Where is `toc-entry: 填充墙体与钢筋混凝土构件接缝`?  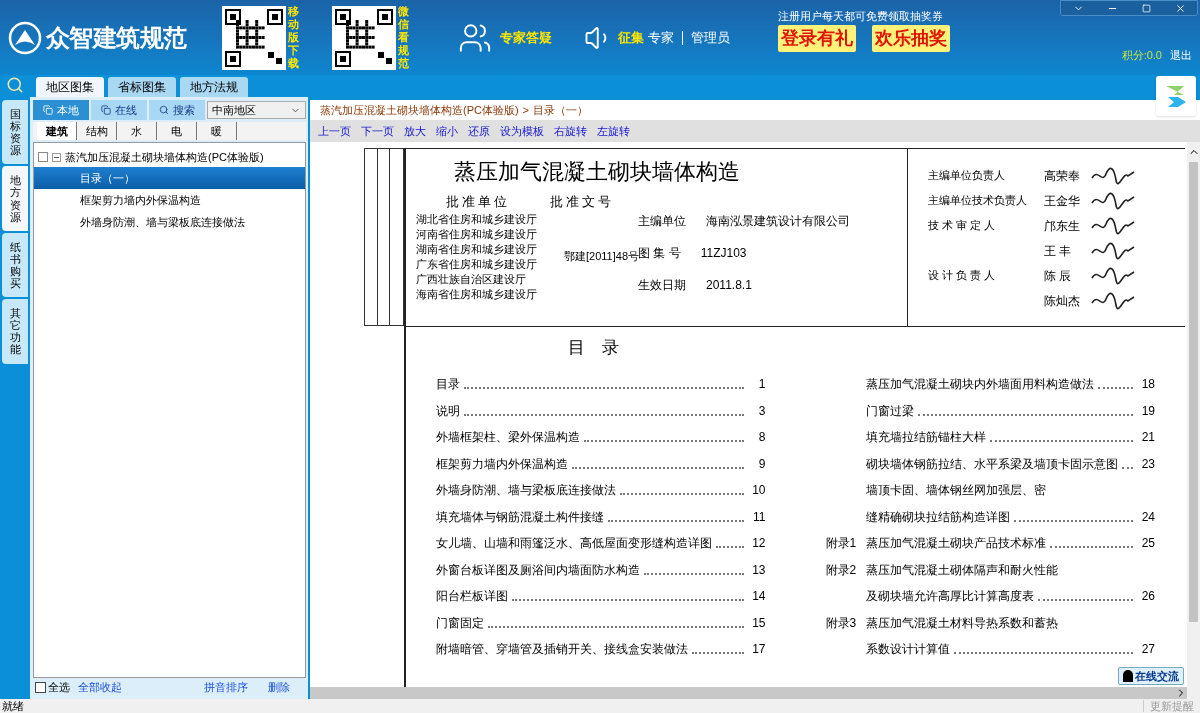
toc-entry: 填充墙体与钢筋混凝土构件接缝 is located at coordinates (520, 517).